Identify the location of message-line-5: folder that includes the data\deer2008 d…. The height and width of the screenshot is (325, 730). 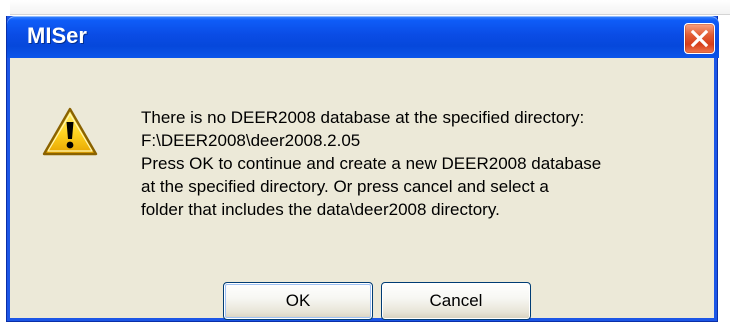
(320, 209).